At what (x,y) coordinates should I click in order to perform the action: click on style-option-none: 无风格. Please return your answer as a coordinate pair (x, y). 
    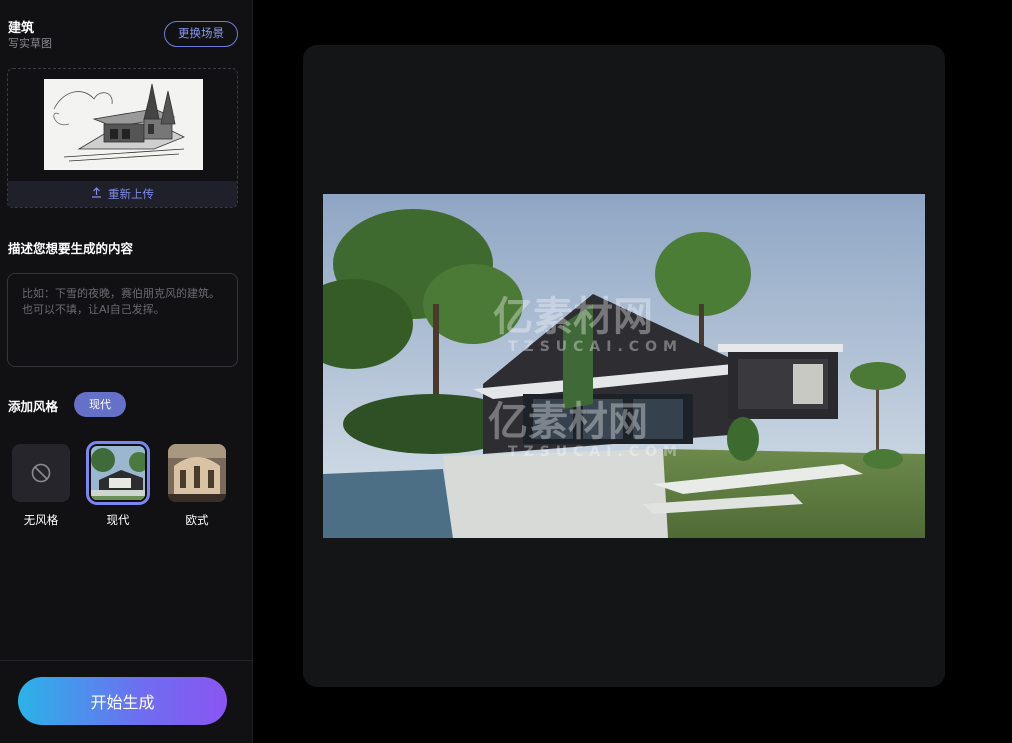
    Looking at the image, I should click on (41, 486).